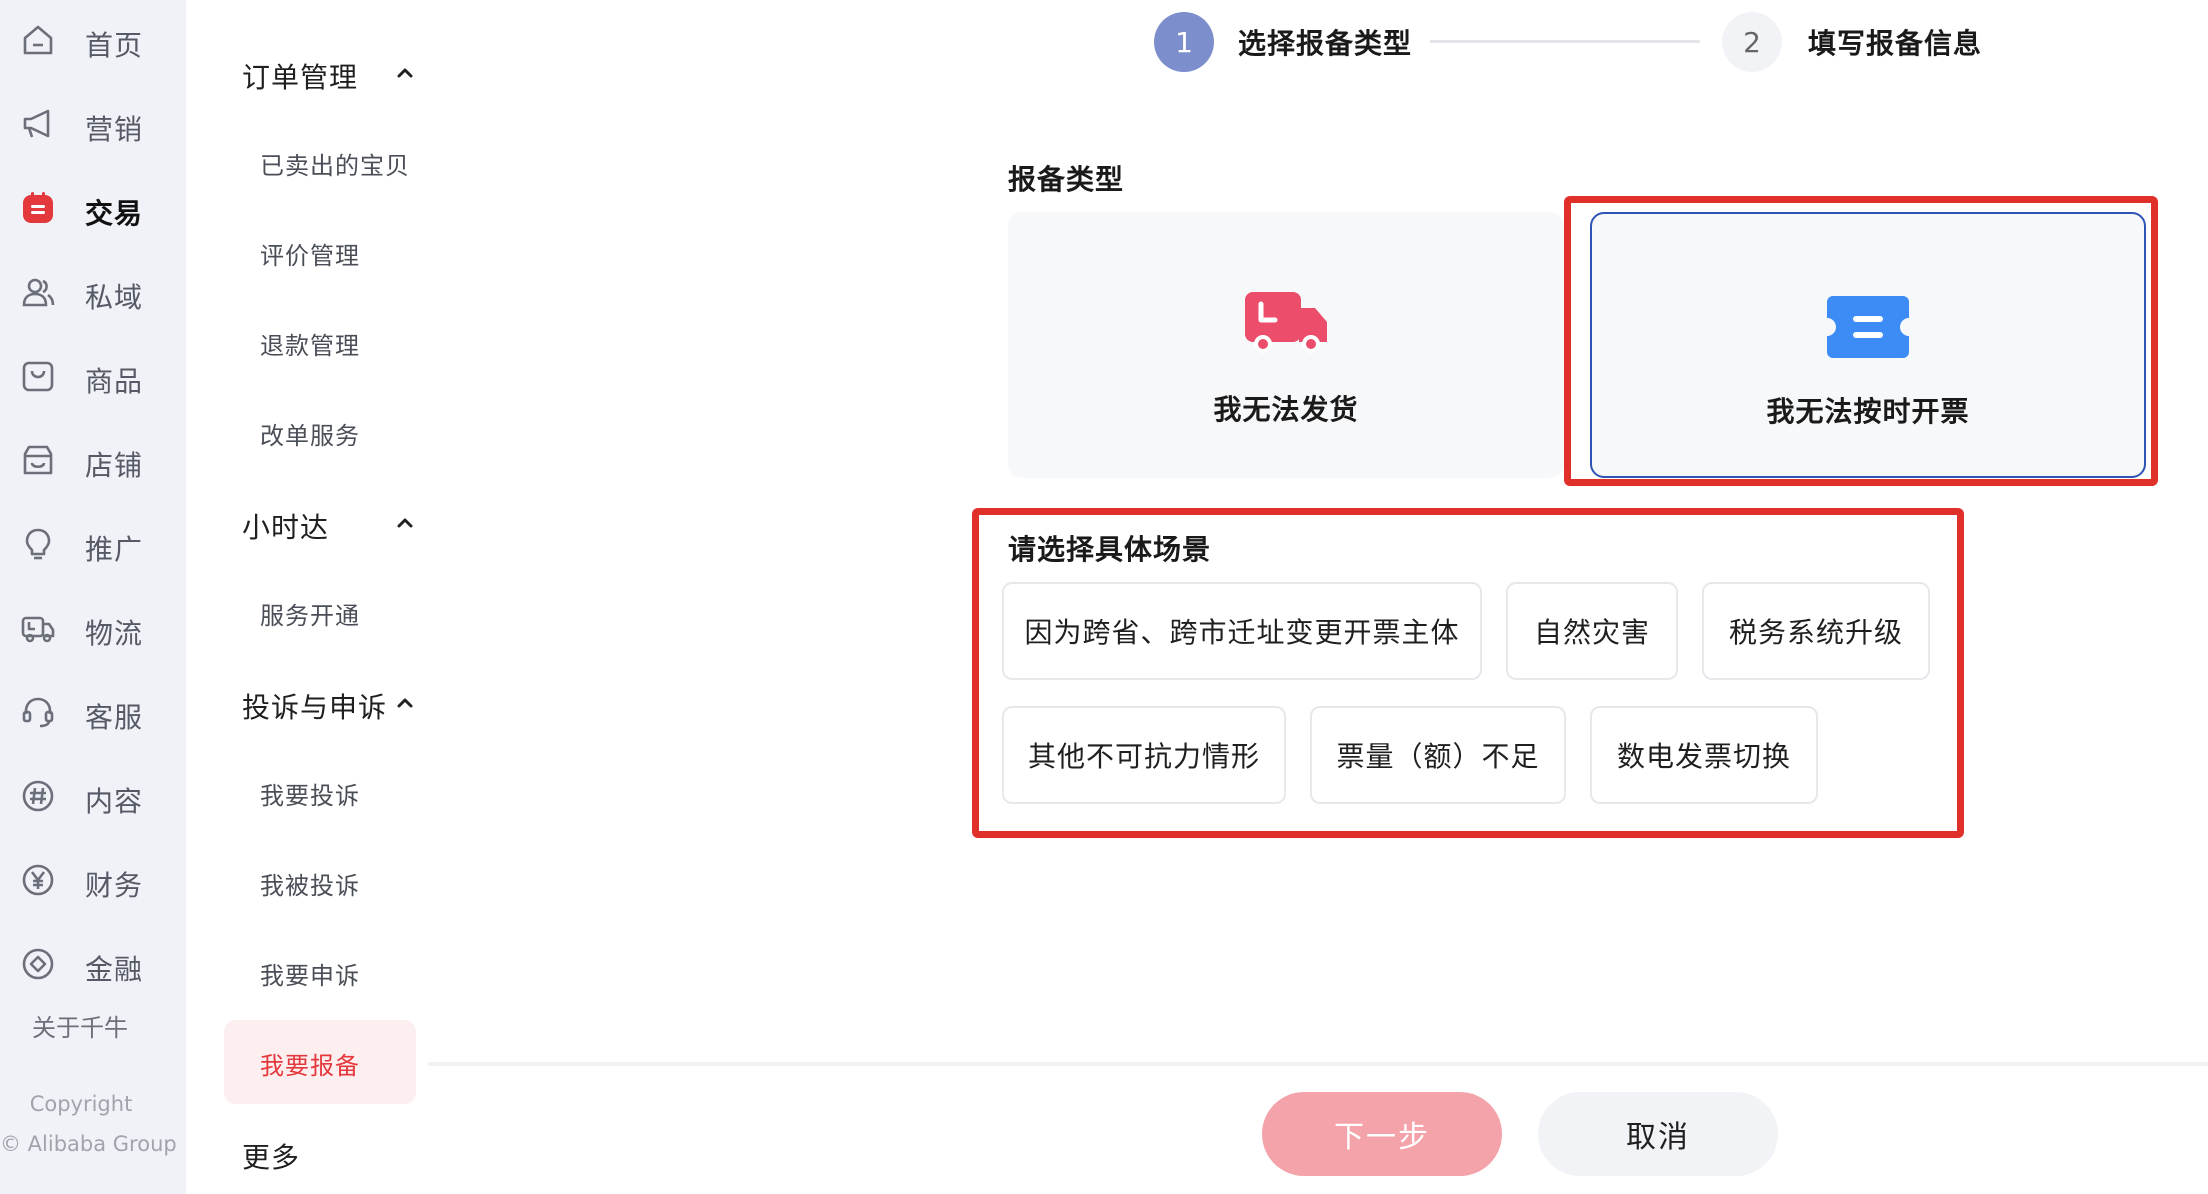 This screenshot has height=1194, width=2208. I want to click on about-link: 关于千牛, so click(80, 1025).